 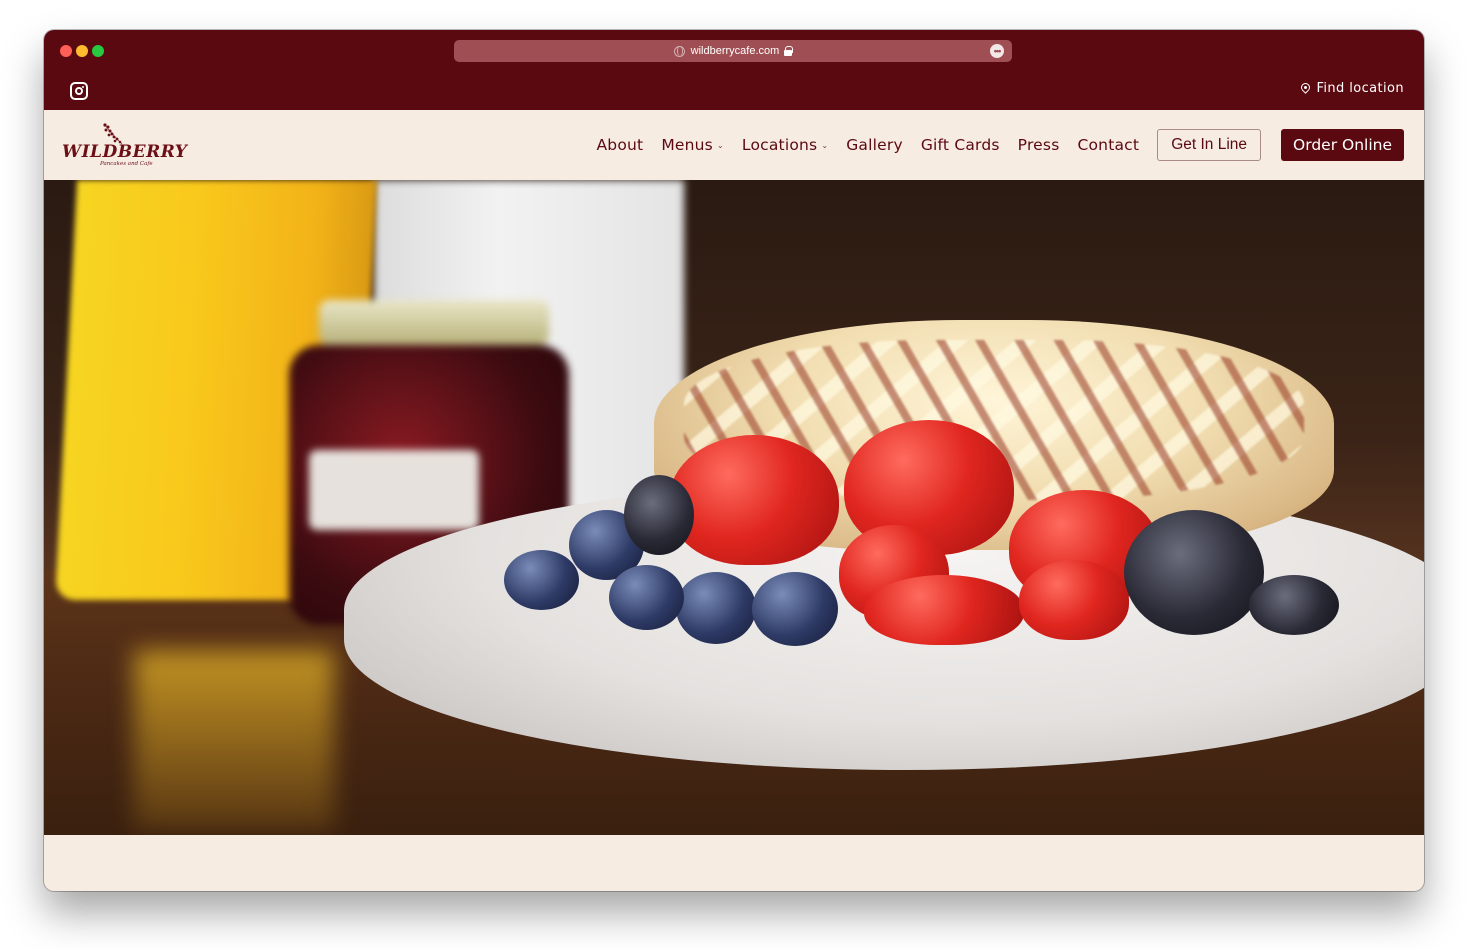 I want to click on get-in-line-button: Get In Line, so click(x=1209, y=145).